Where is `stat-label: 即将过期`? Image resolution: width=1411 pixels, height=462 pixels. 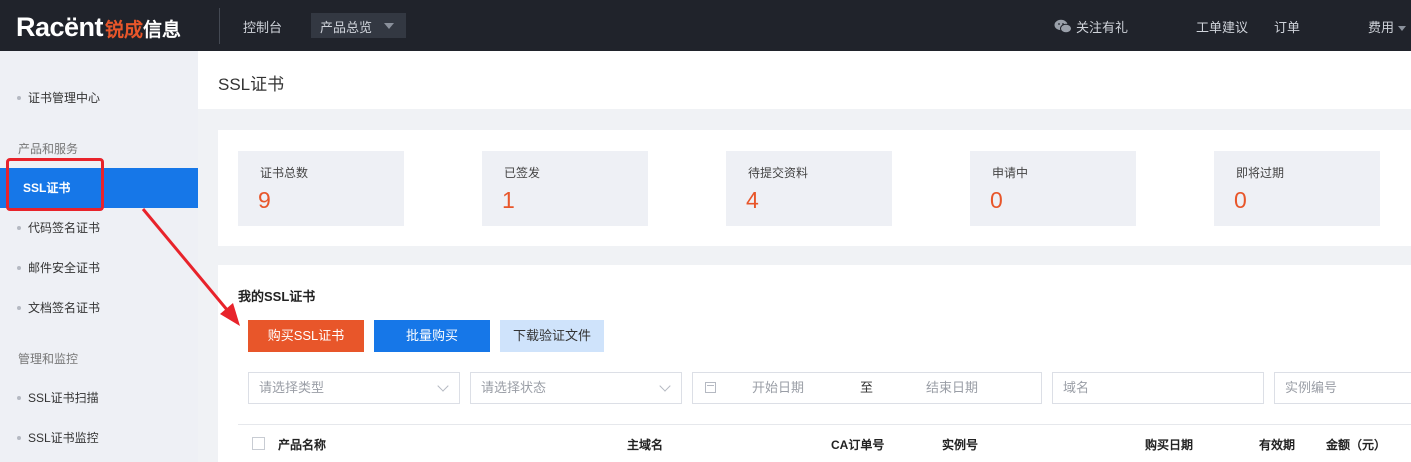 stat-label: 即将过期 is located at coordinates (1260, 173).